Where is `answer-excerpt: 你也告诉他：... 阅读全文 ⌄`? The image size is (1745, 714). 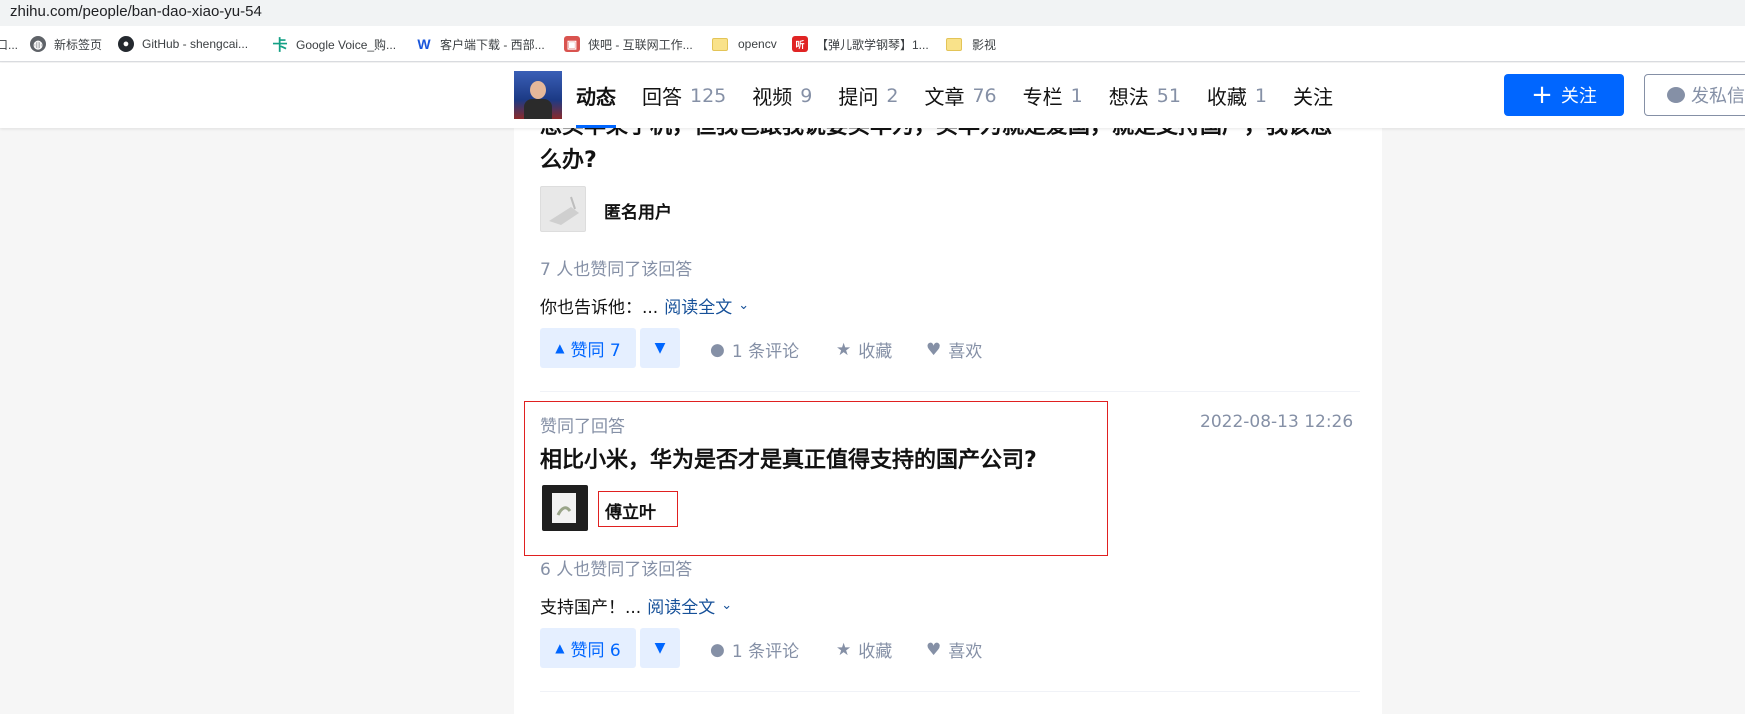 answer-excerpt: 你也告诉他：... 阅读全文 ⌄ is located at coordinates (644, 305).